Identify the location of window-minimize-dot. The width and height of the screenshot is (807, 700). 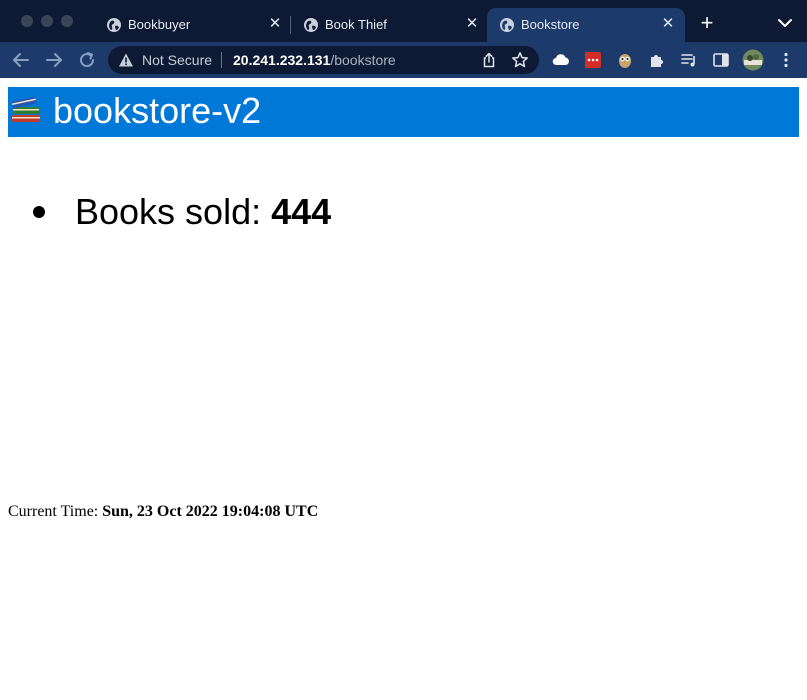
(47, 21).